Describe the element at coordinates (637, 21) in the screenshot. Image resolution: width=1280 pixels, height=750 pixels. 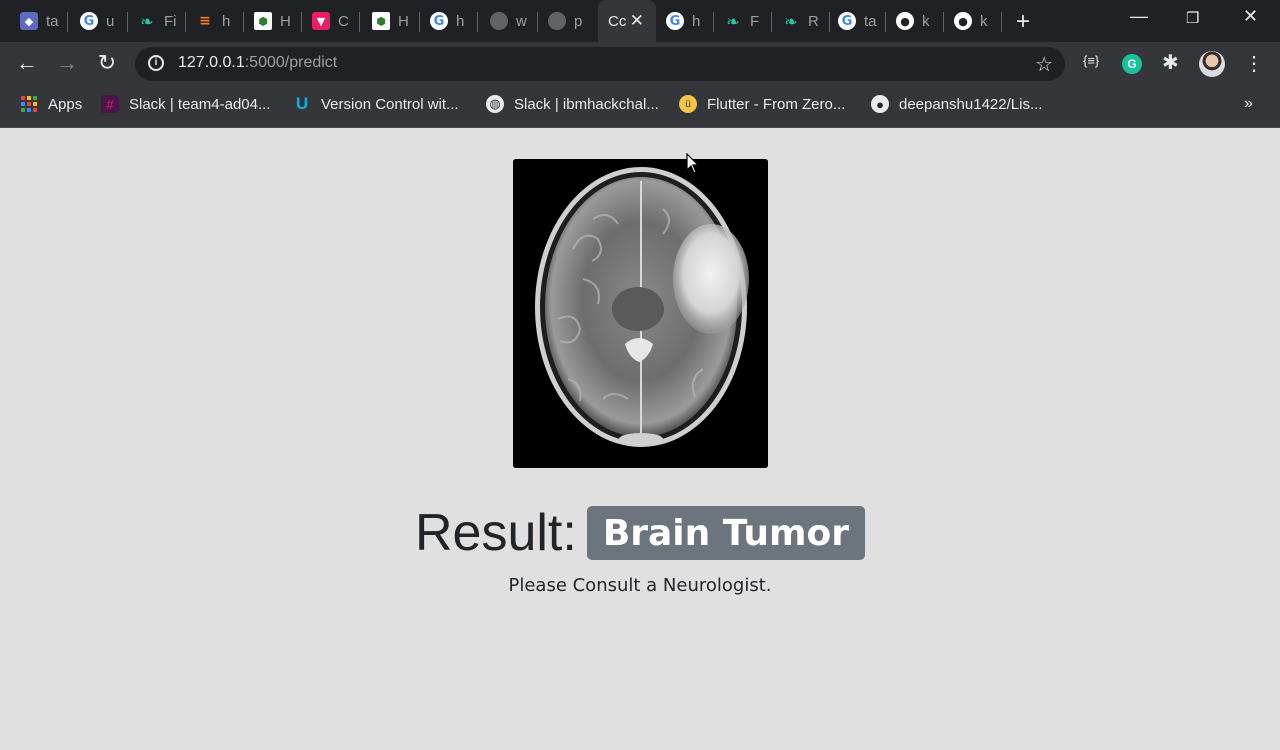
I see `close-tab-icon: ✕` at that location.